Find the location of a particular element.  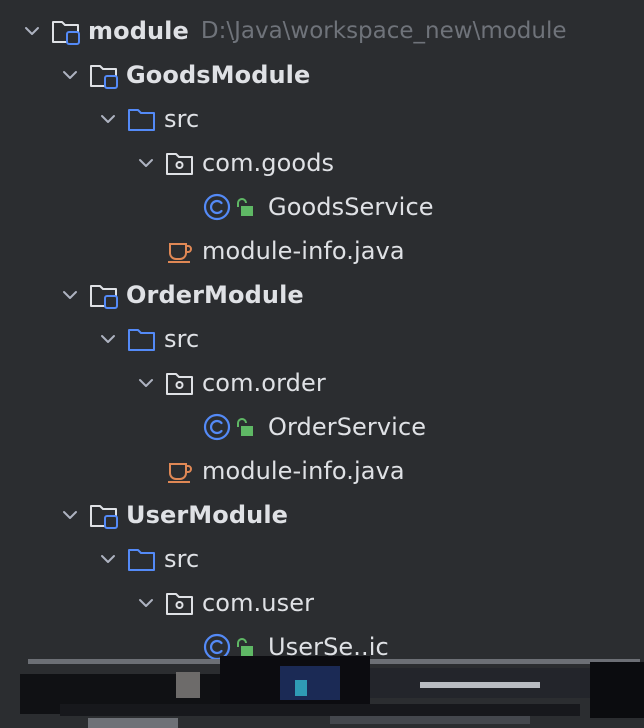

tree-row-package: com.goods is located at coordinates (322, 163).